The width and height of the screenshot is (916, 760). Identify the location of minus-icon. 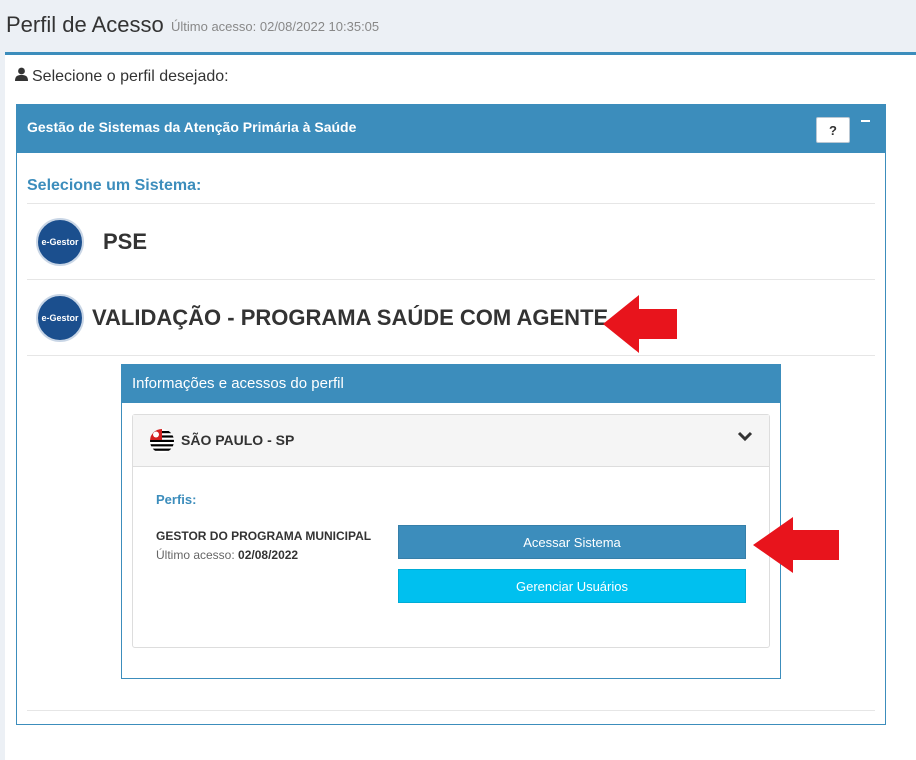
(865, 122).